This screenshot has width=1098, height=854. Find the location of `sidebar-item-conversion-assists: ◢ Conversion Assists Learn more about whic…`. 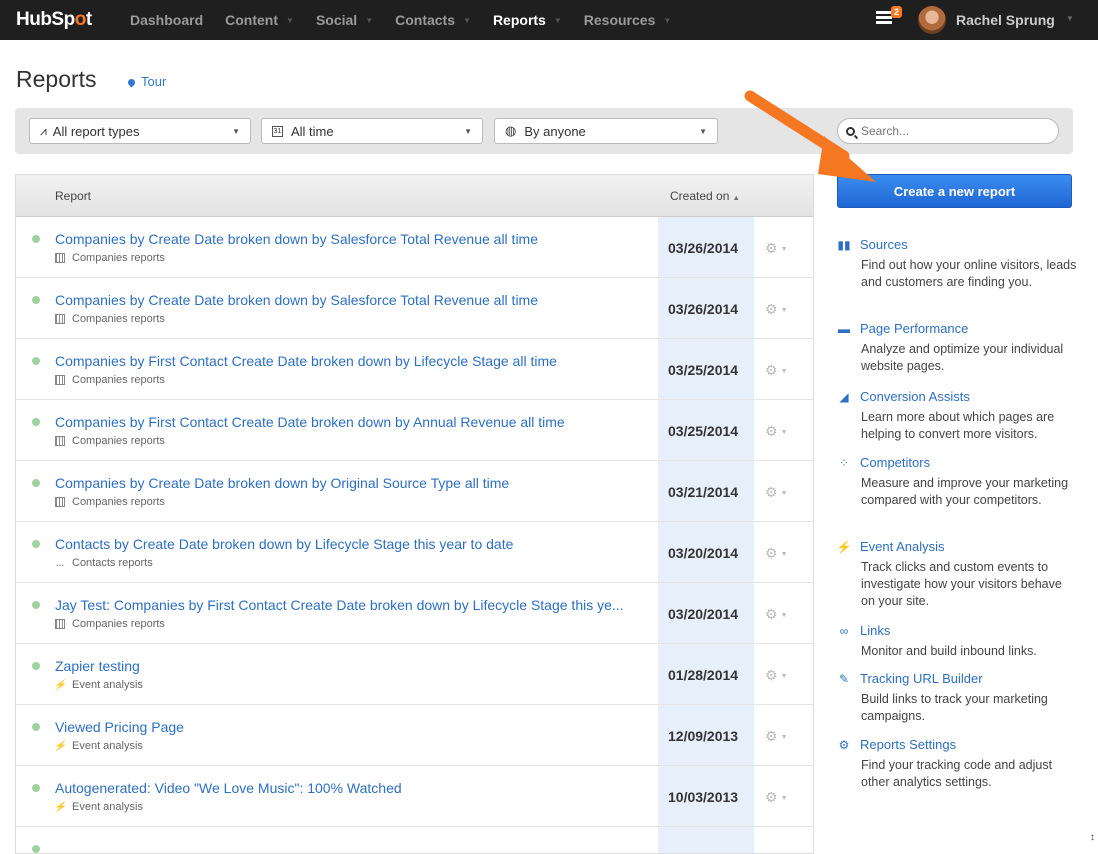

sidebar-item-conversion-assists: ◢ Conversion Assists Learn more about whic… is located at coordinates (957, 416).